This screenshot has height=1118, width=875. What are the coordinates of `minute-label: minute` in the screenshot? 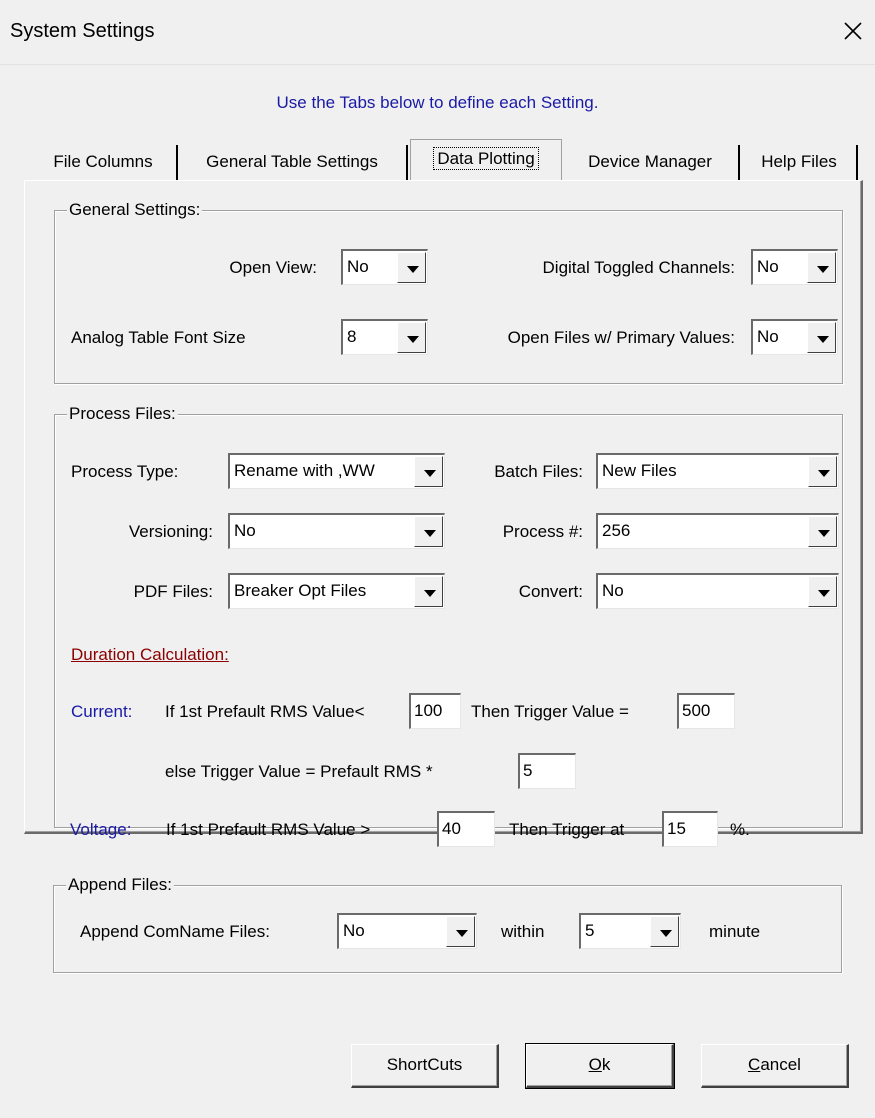 It's located at (735, 931).